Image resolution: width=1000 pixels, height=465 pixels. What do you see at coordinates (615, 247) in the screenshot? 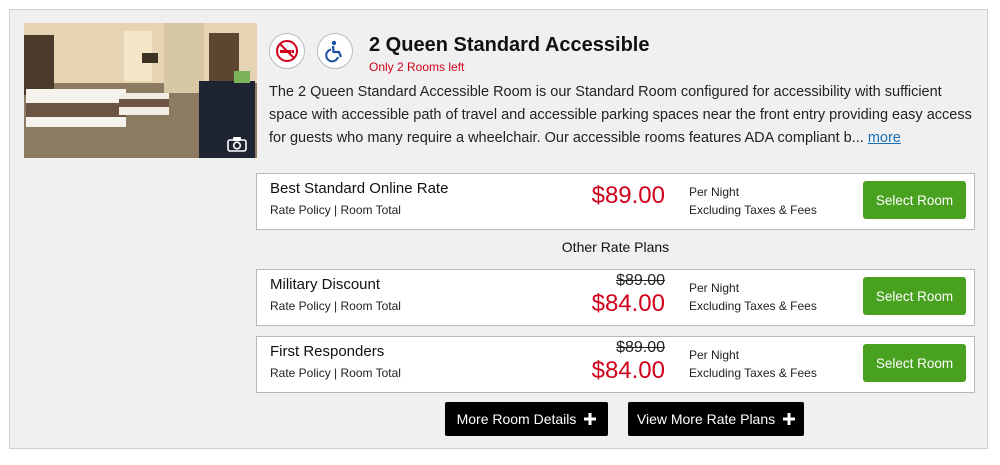
I see `other-rate-plans-heading: Other Rate Plans` at bounding box center [615, 247].